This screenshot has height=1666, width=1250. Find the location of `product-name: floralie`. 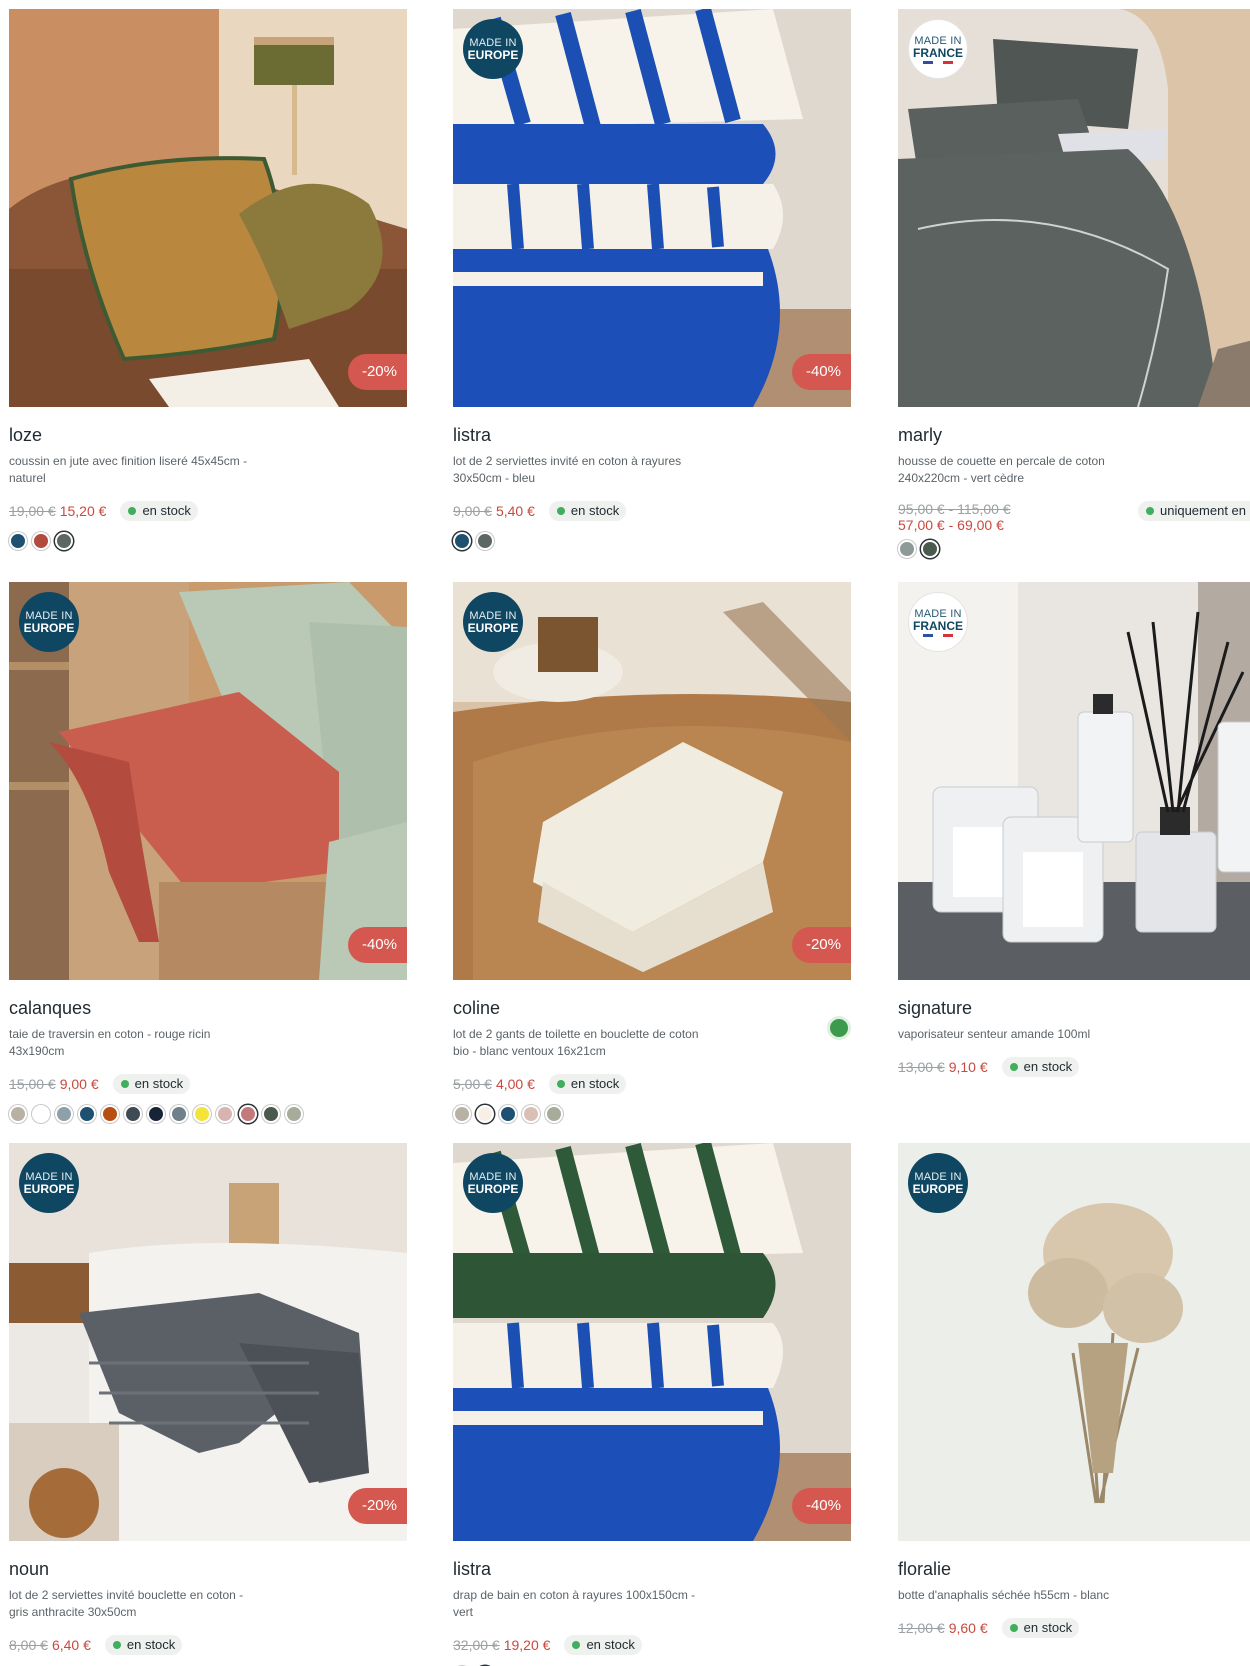

product-name: floralie is located at coordinates (1074, 1570).